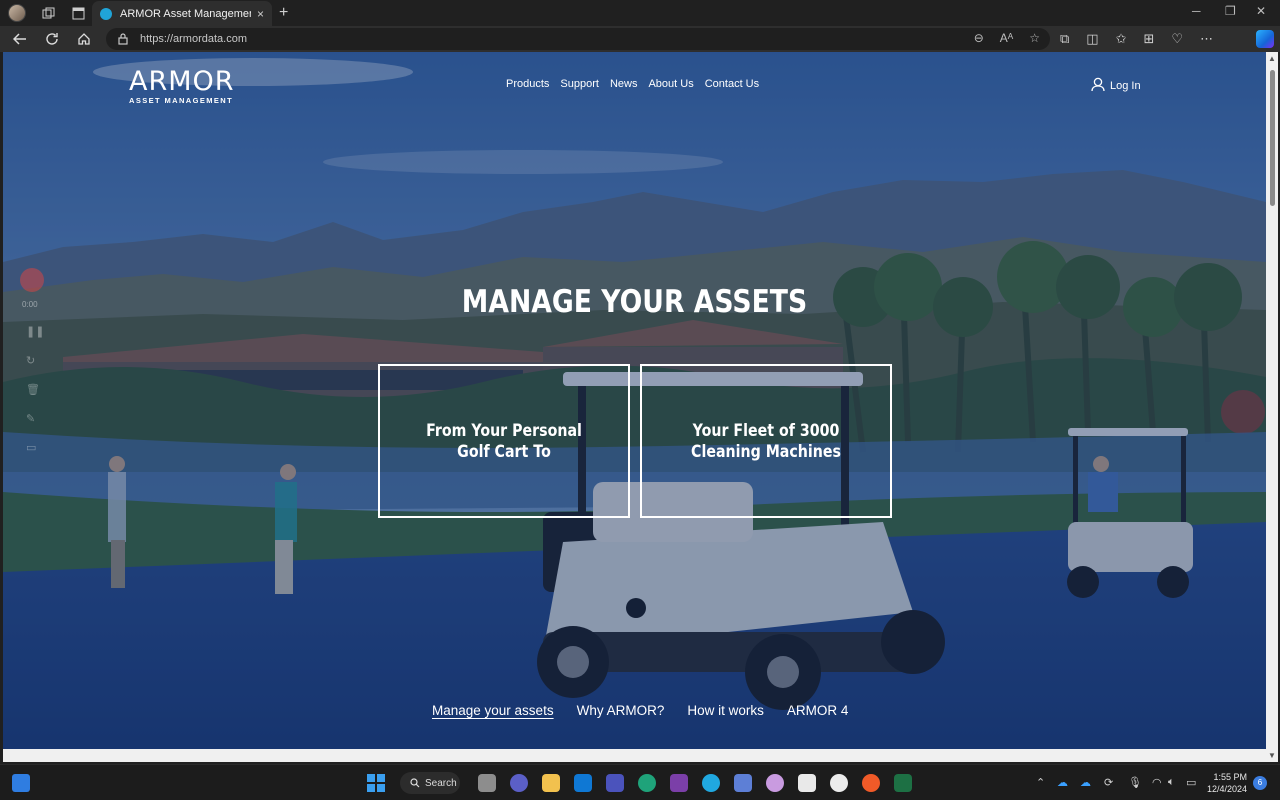 The image size is (1280, 800). What do you see at coordinates (903, 783) in the screenshot?
I see `excel-icon` at bounding box center [903, 783].